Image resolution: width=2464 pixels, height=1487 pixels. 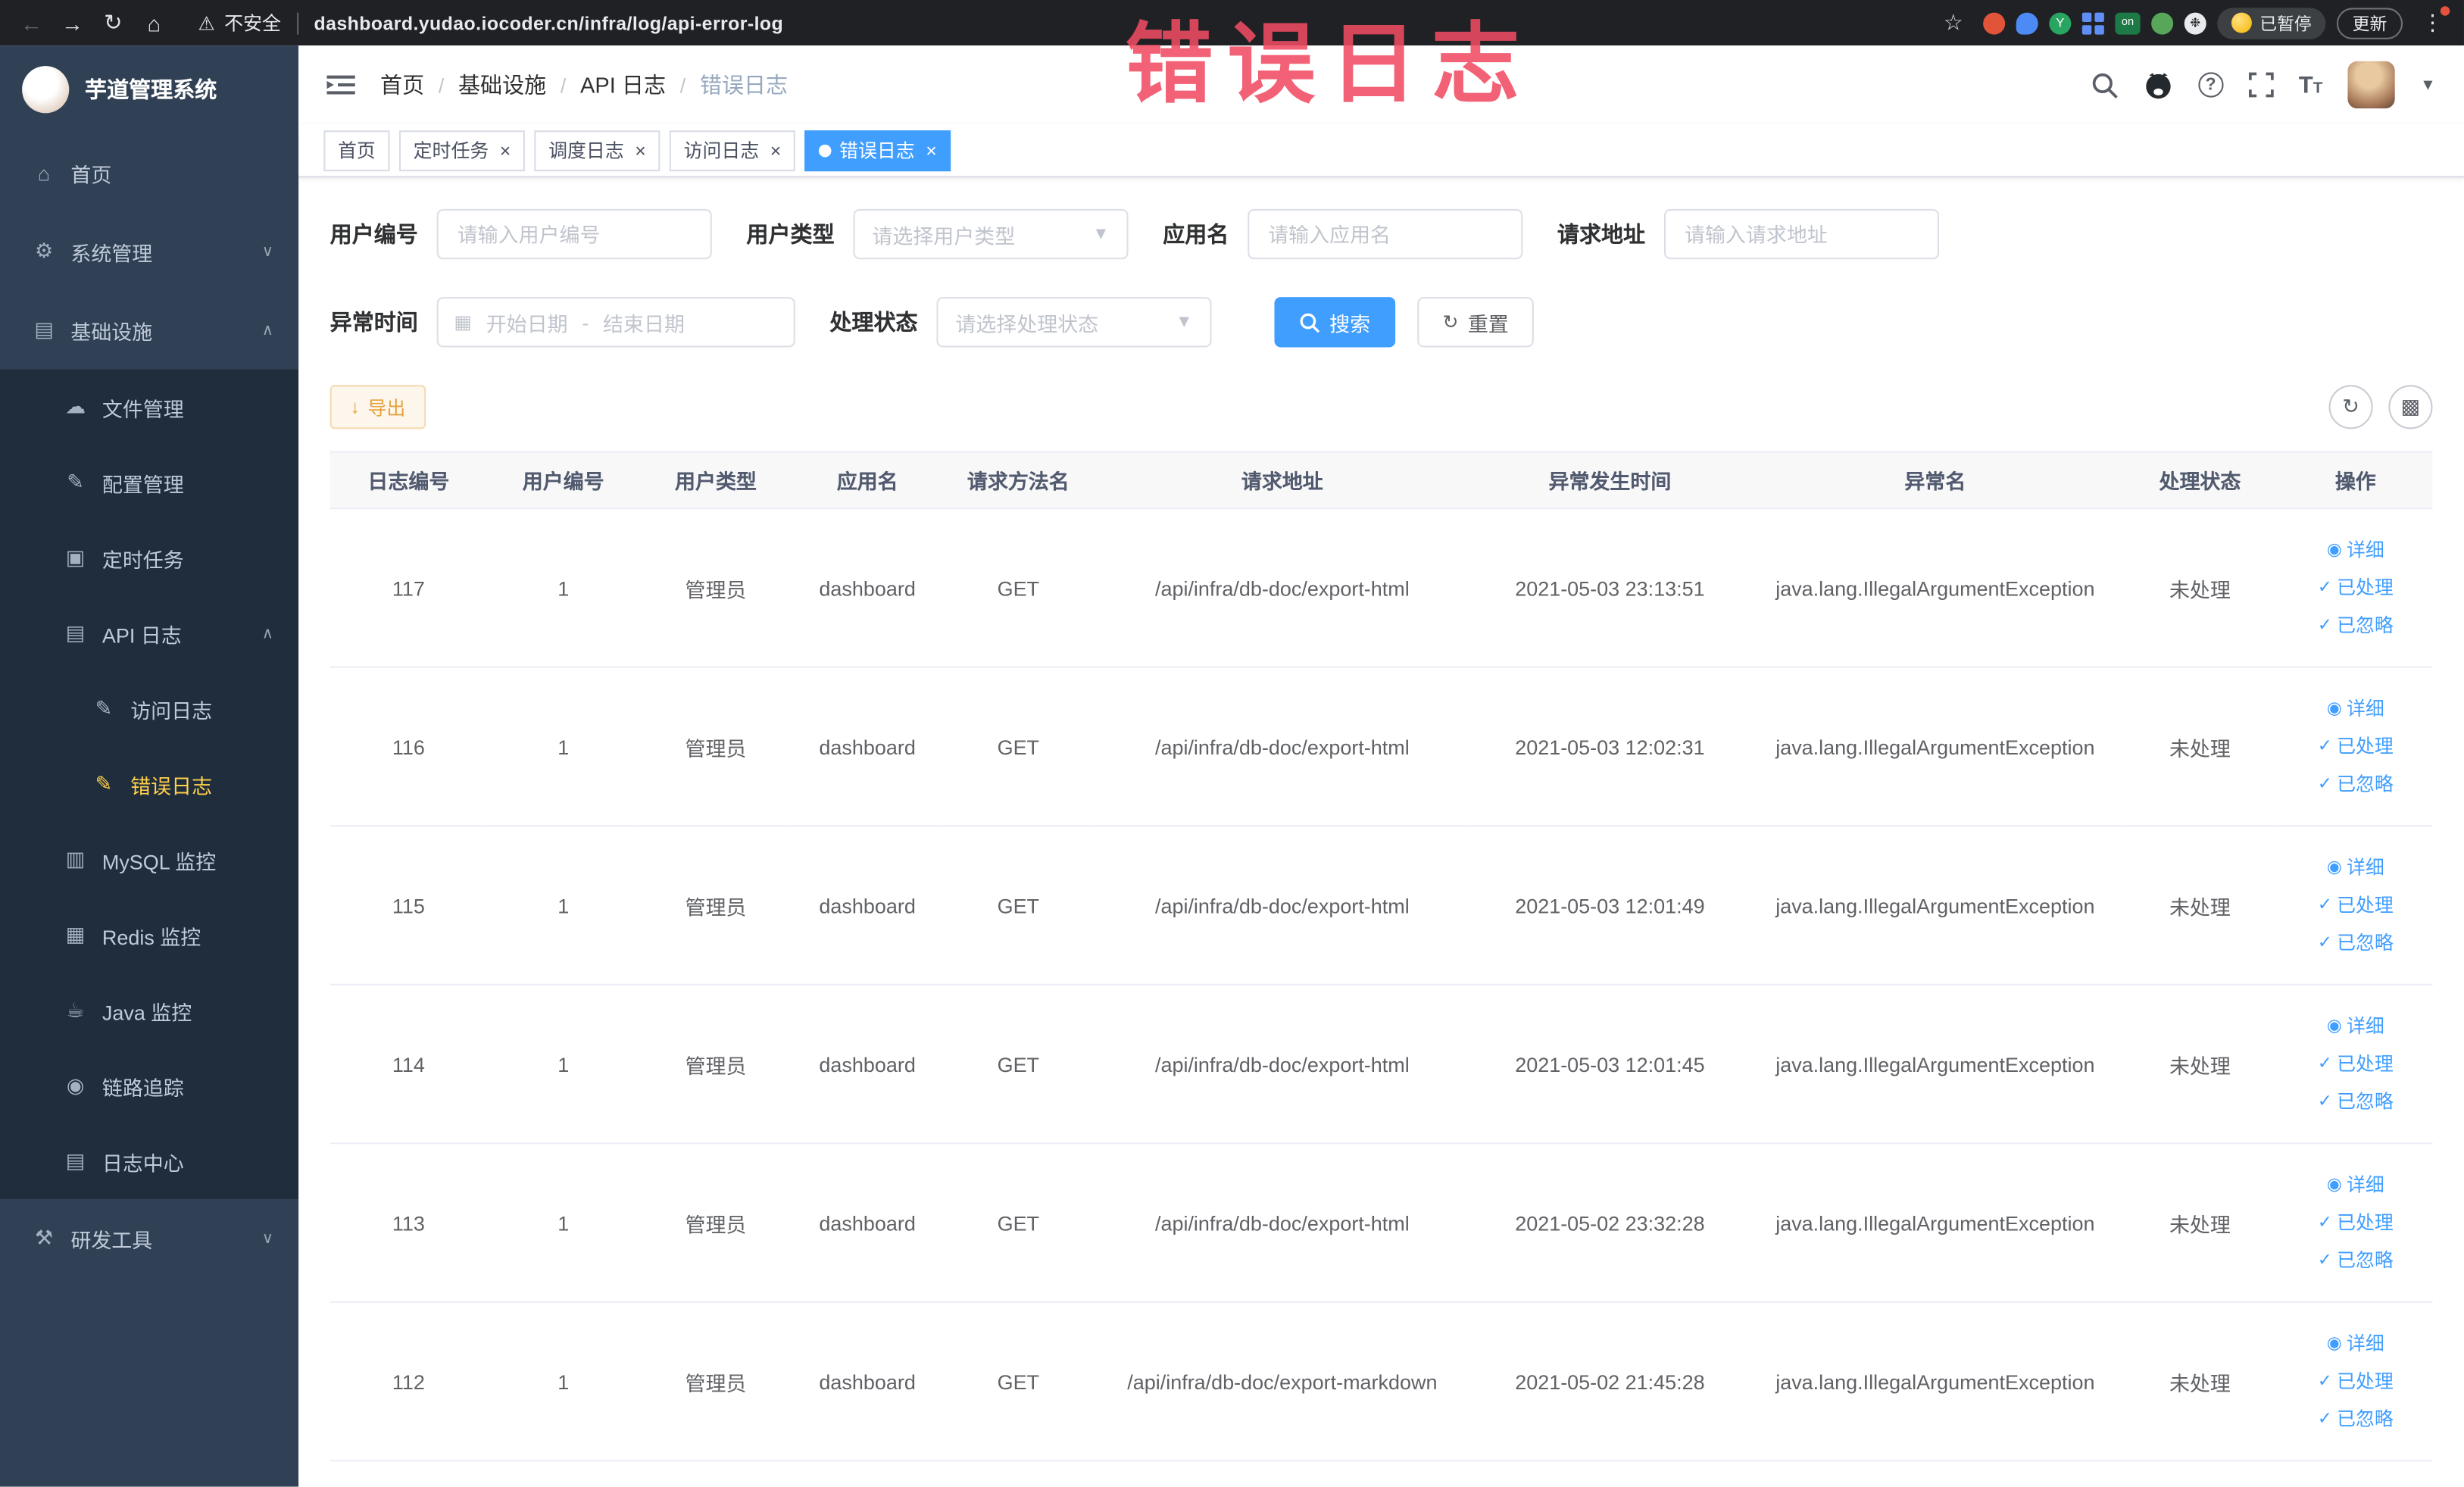 What do you see at coordinates (1802, 234) in the screenshot?
I see `request-url-input` at bounding box center [1802, 234].